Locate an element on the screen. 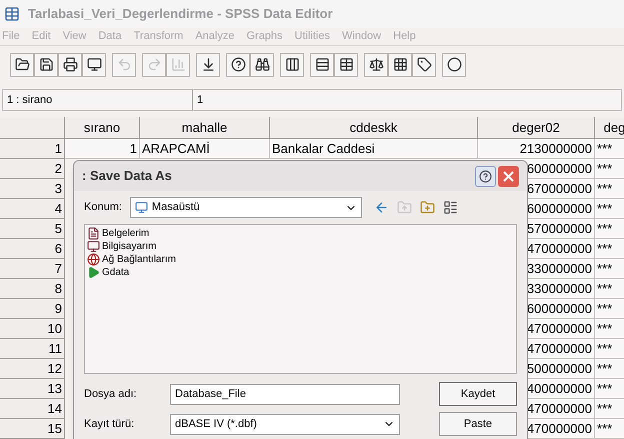  grid-icon is located at coordinates (400, 64).